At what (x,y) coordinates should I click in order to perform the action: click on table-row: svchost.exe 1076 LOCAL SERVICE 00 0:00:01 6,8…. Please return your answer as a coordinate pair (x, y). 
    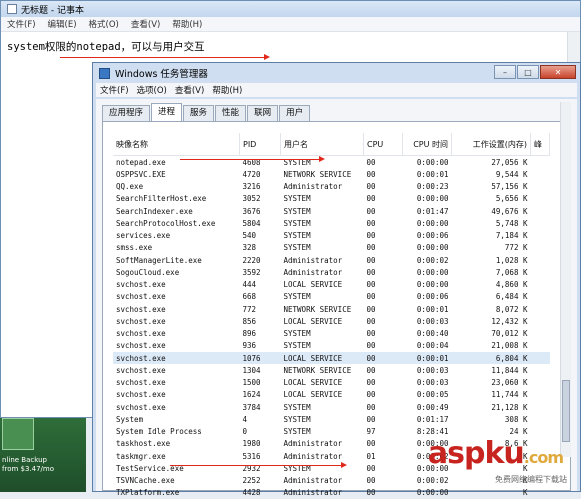
    Looking at the image, I should click on (331, 358).